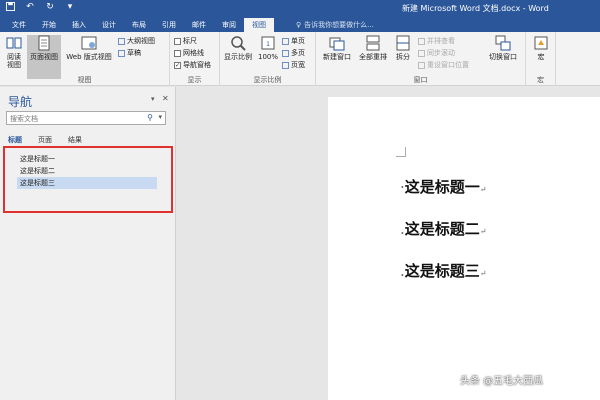  I want to click on web-layout-button: Web 版式视图, so click(89, 48).